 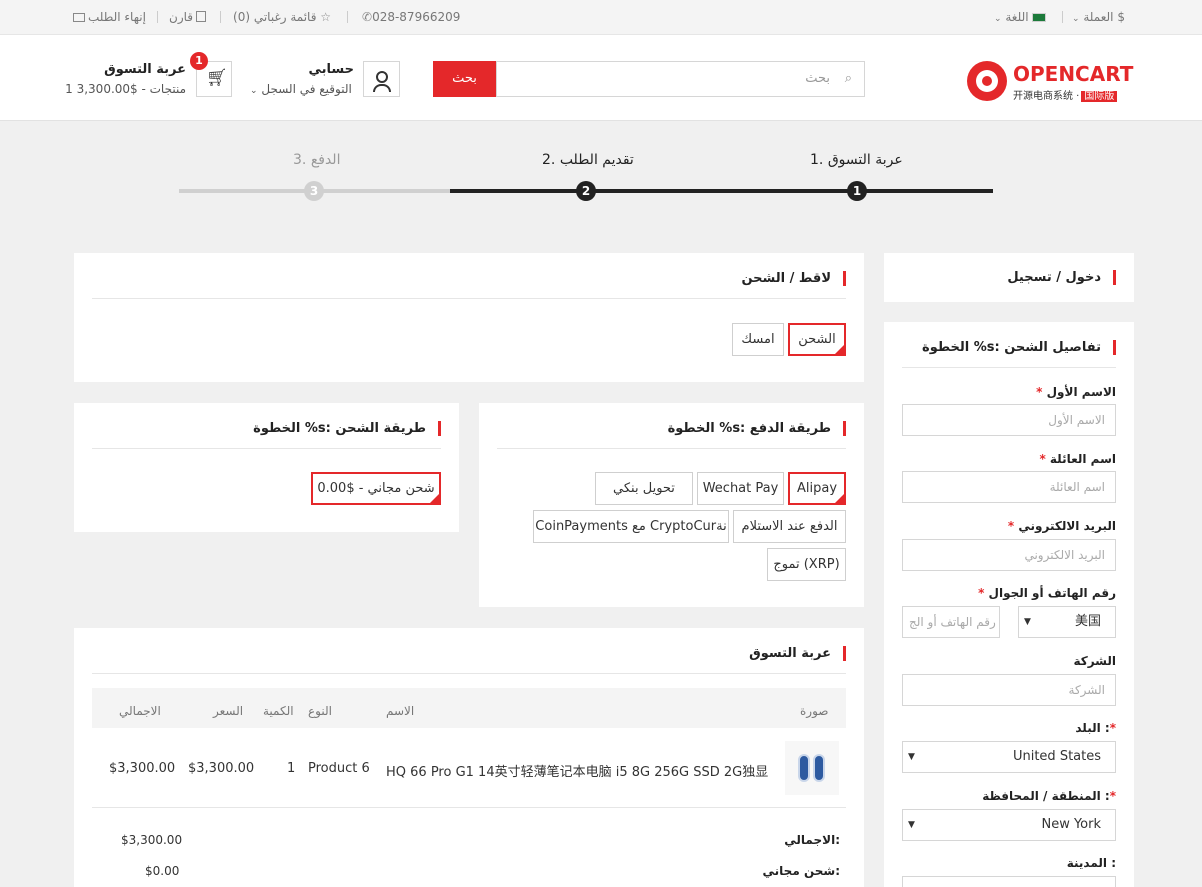 I want to click on shipping-method-title: الخطوة %s: طريقة الشحن, so click(x=347, y=428).